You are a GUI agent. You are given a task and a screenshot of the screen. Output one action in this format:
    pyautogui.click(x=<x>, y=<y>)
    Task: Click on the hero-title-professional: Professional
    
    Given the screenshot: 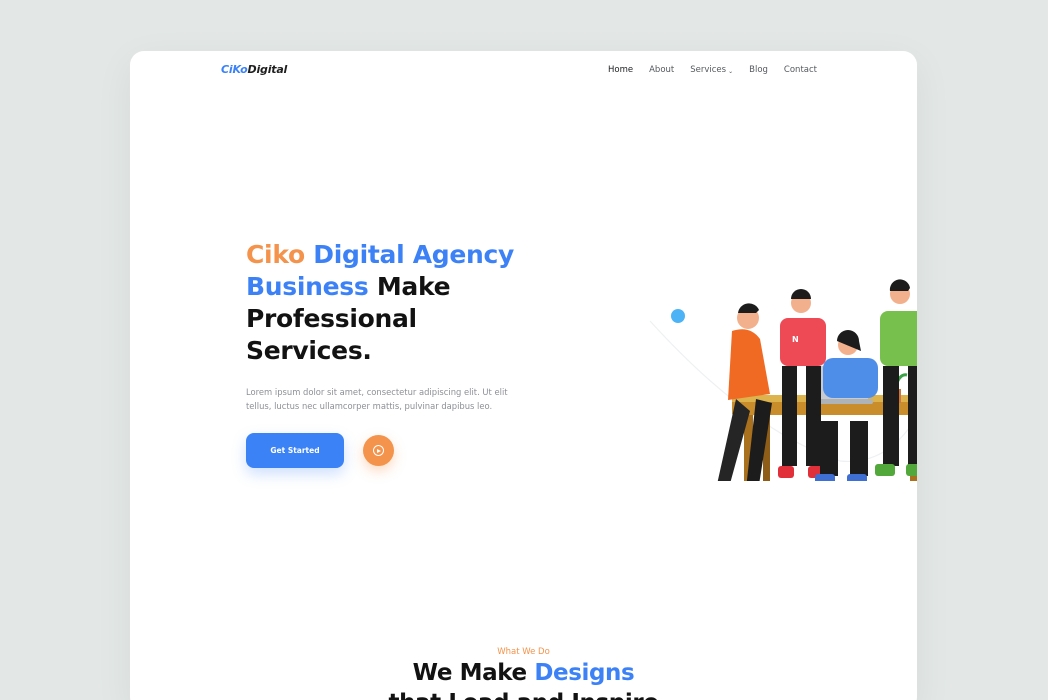 What is the action you would take?
    pyautogui.click(x=331, y=318)
    